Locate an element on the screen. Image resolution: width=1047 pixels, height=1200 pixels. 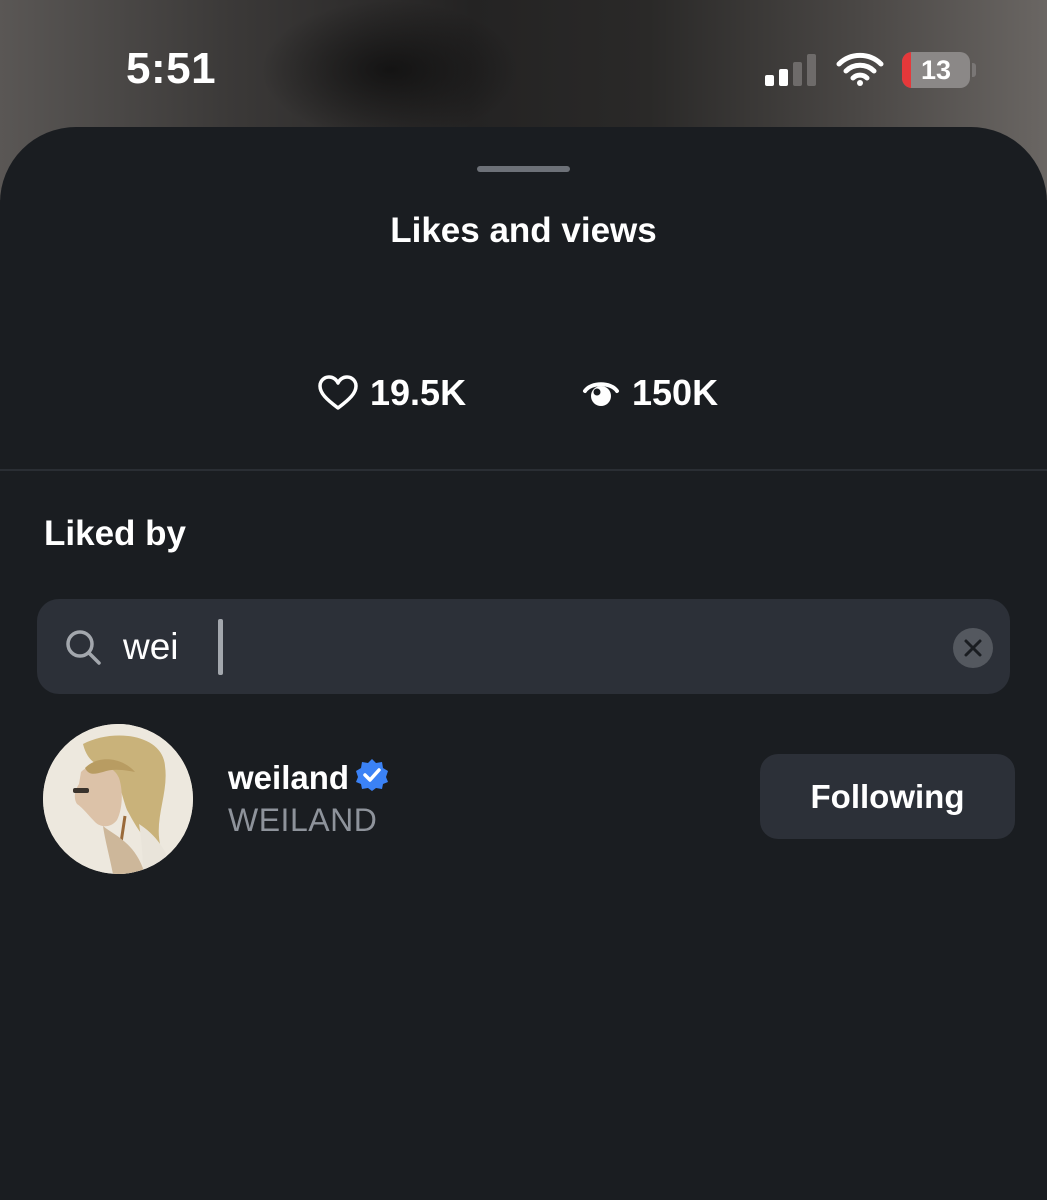
likes-stat: 19.5K is located at coordinates (392, 393).